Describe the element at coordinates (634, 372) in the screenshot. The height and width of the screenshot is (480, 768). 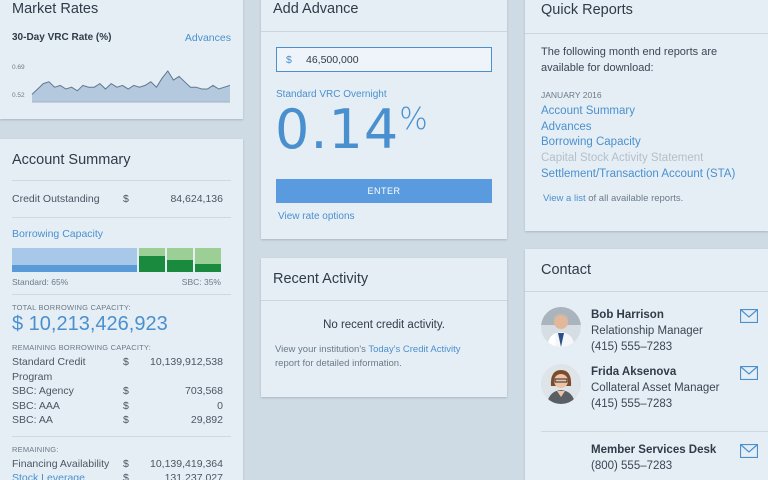
I see `contact-name: Frida Aksenova` at that location.